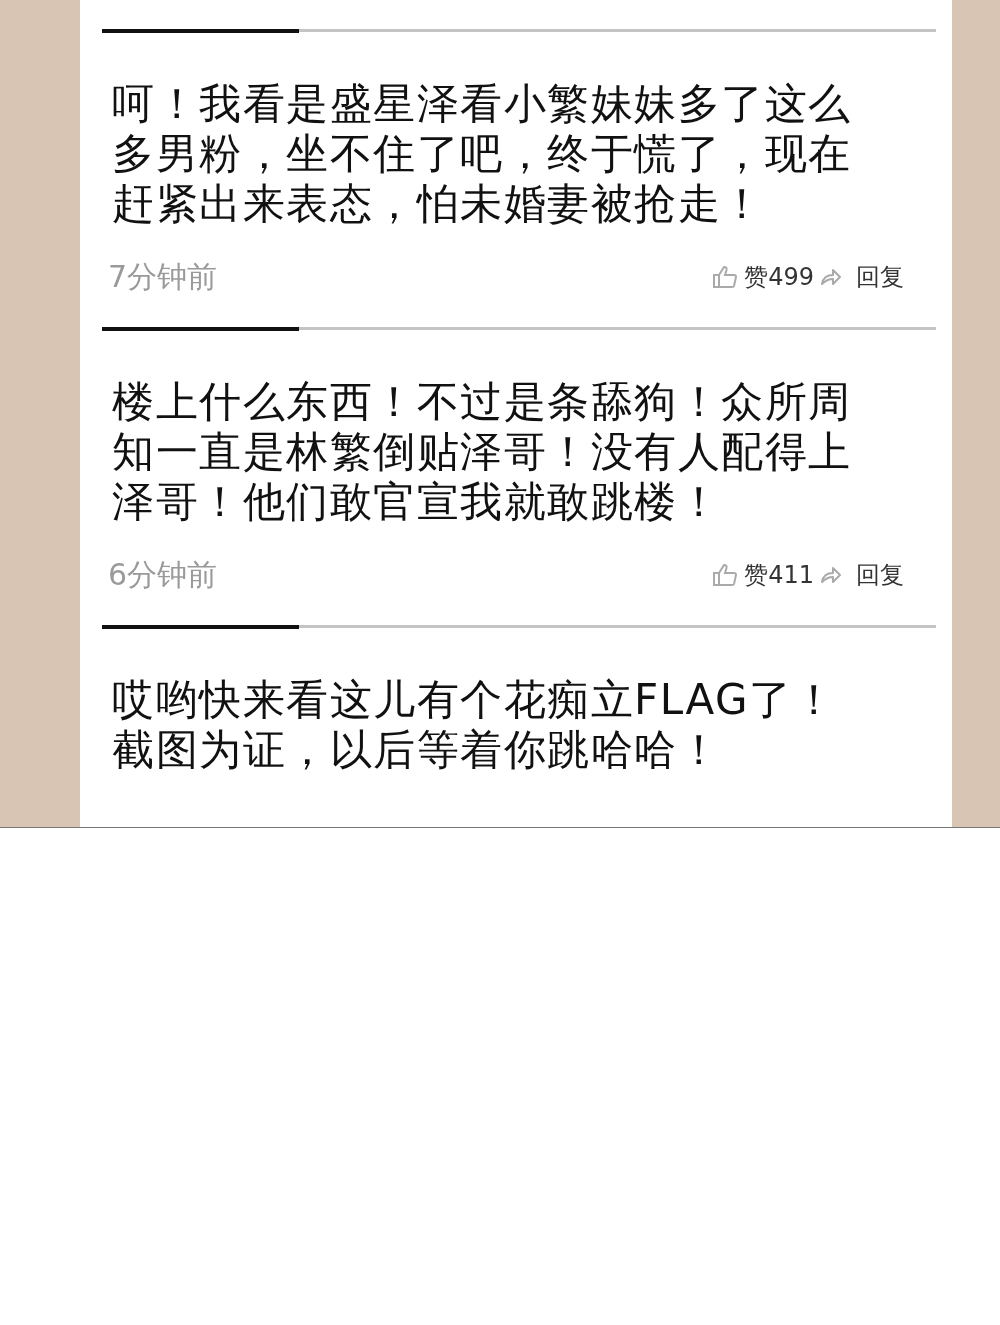 The height and width of the screenshot is (1325, 1000). Describe the element at coordinates (482, 104) in the screenshot. I see `comment-text-line: 呵！我看是盛星泽看小繁妹妹多了这么` at that location.